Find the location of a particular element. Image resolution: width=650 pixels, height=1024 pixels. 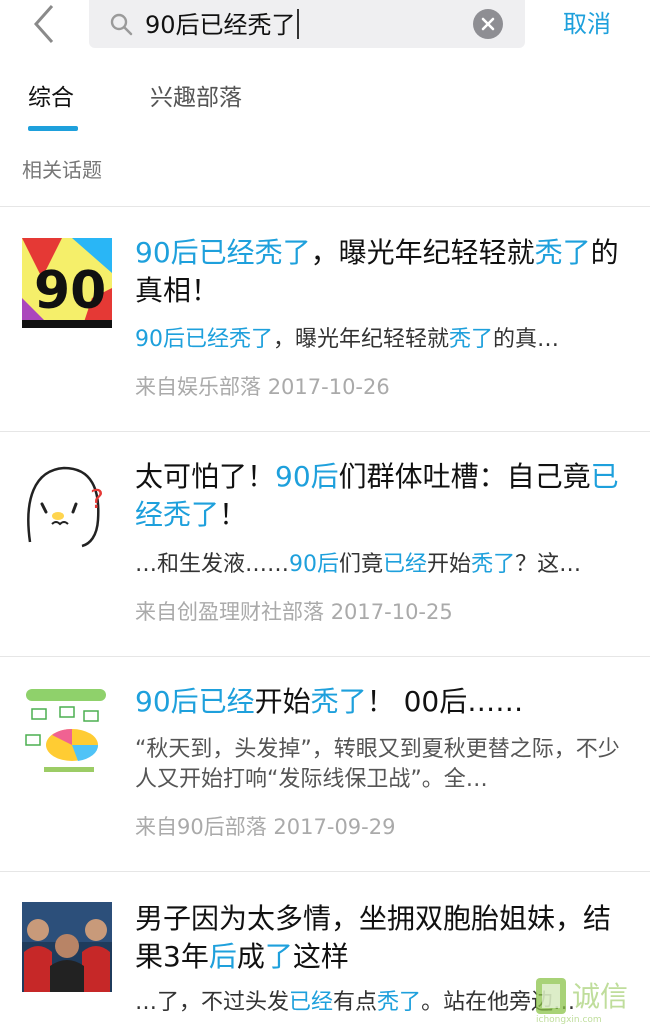

text-segment: 们群体吐槽：自己竟 is located at coordinates (464, 476).